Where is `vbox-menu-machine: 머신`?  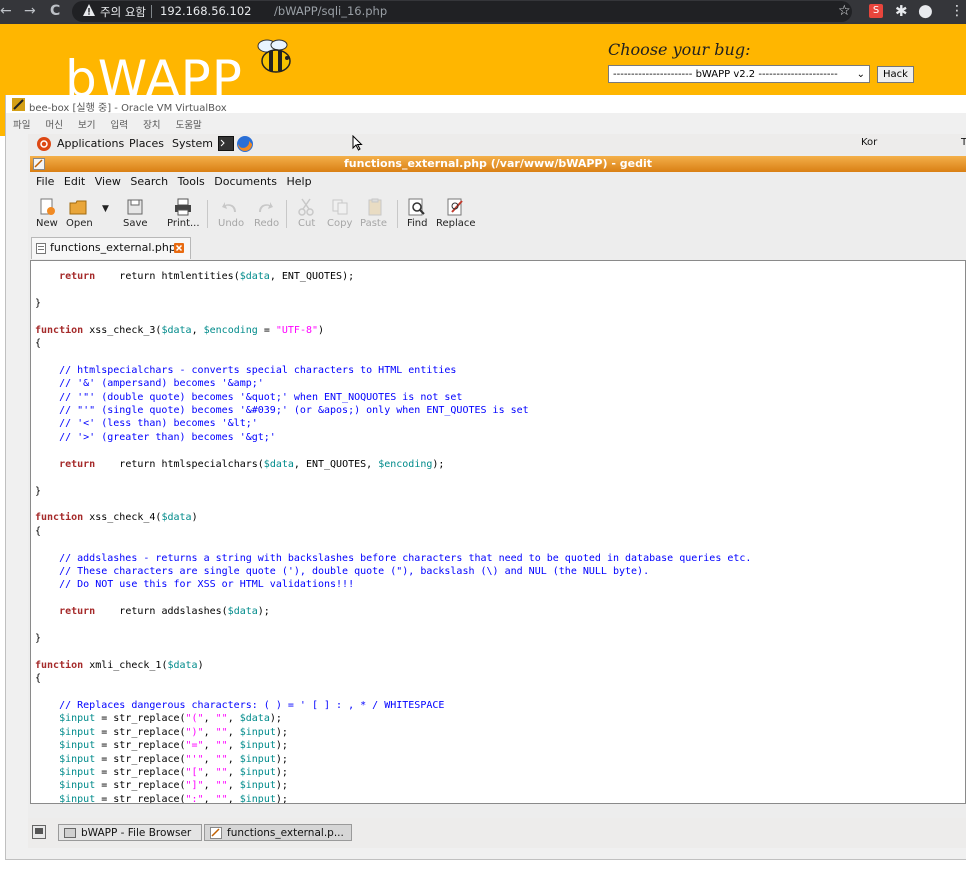
vbox-menu-machine: 머신 is located at coordinates (54, 124).